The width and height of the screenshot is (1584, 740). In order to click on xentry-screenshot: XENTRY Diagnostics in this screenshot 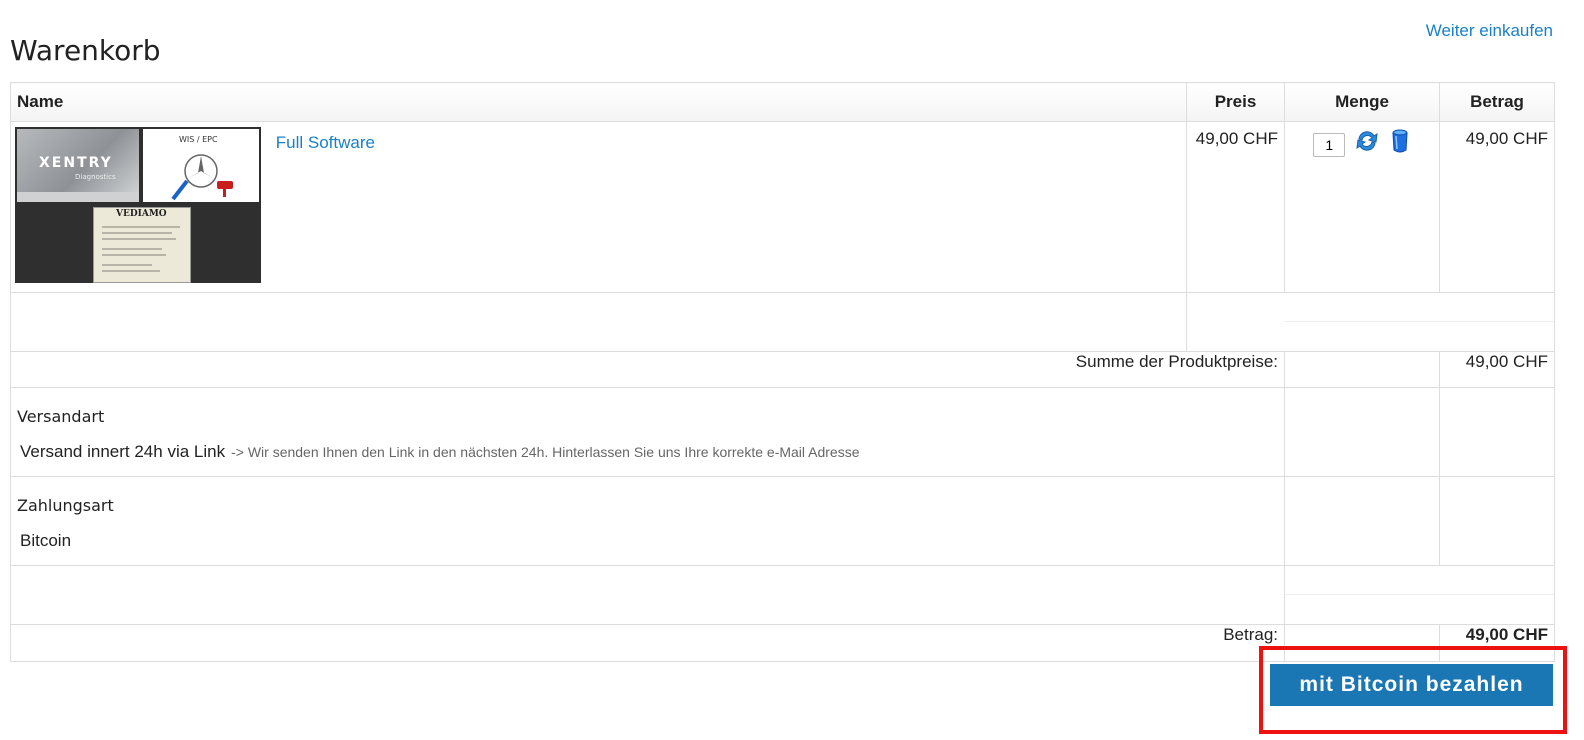, I will do `click(78, 165)`.